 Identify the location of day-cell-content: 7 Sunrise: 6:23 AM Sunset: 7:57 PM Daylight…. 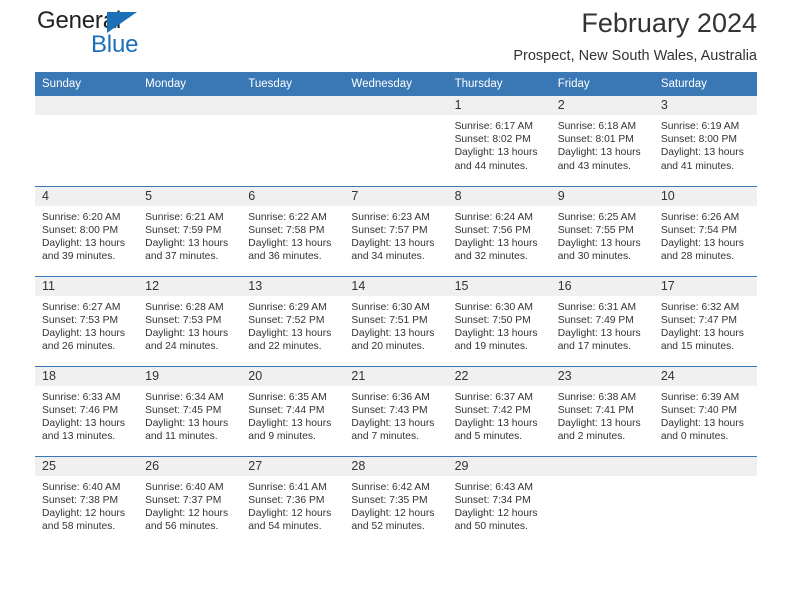
(396, 231).